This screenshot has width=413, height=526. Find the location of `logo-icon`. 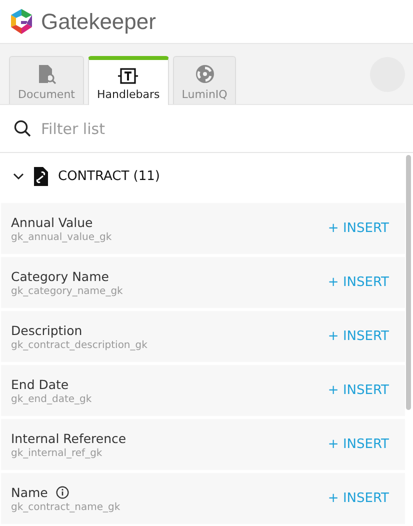

logo-icon is located at coordinates (21, 21).